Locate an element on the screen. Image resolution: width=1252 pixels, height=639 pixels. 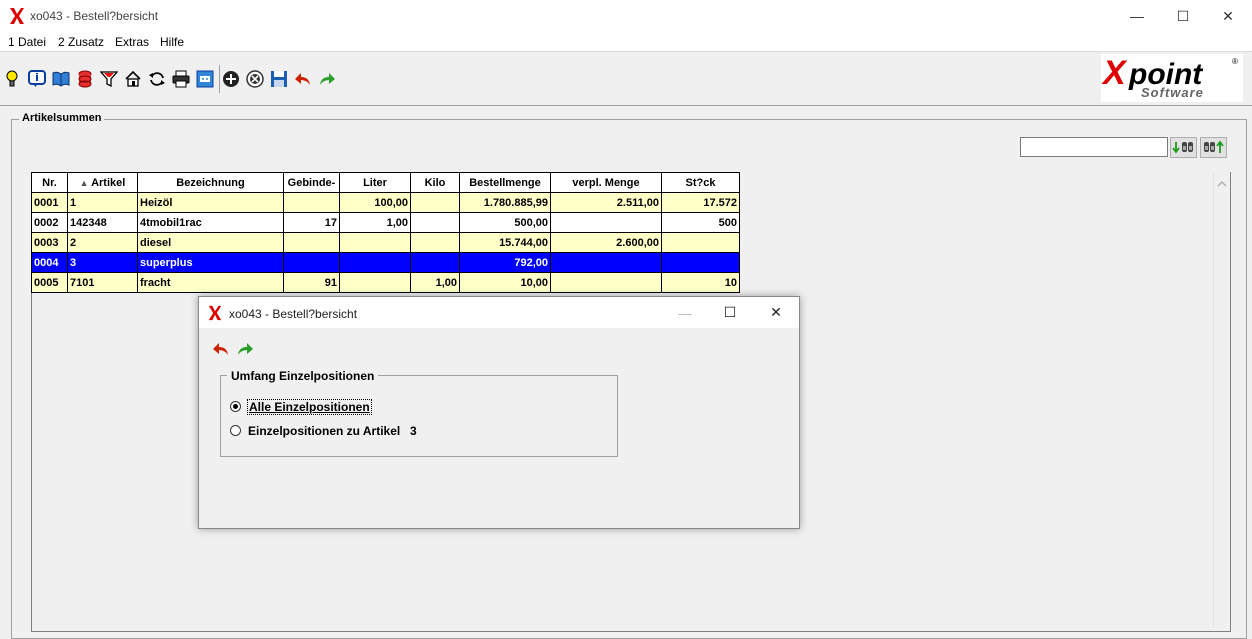
search-input is located at coordinates (1094, 147).